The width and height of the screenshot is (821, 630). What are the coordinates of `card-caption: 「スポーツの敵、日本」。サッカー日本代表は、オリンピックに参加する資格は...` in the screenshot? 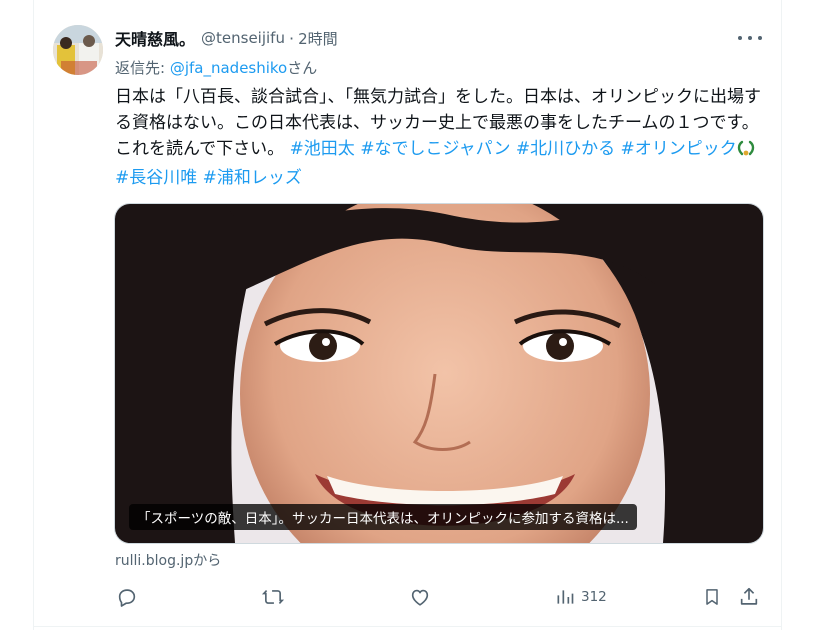 It's located at (383, 517).